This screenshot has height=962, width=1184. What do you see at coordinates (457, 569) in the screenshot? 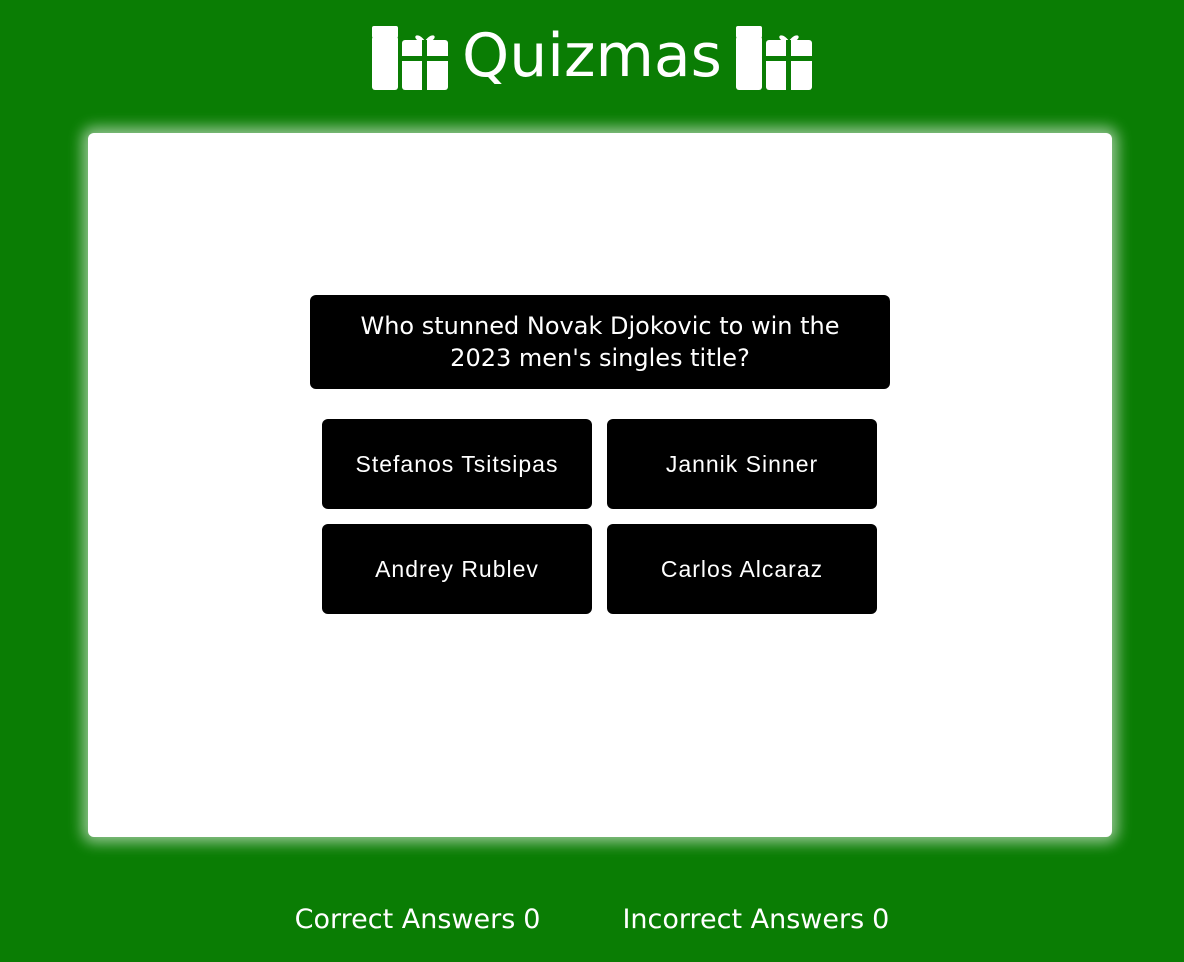
I see `answer-button-3: Andrey Rublev` at bounding box center [457, 569].